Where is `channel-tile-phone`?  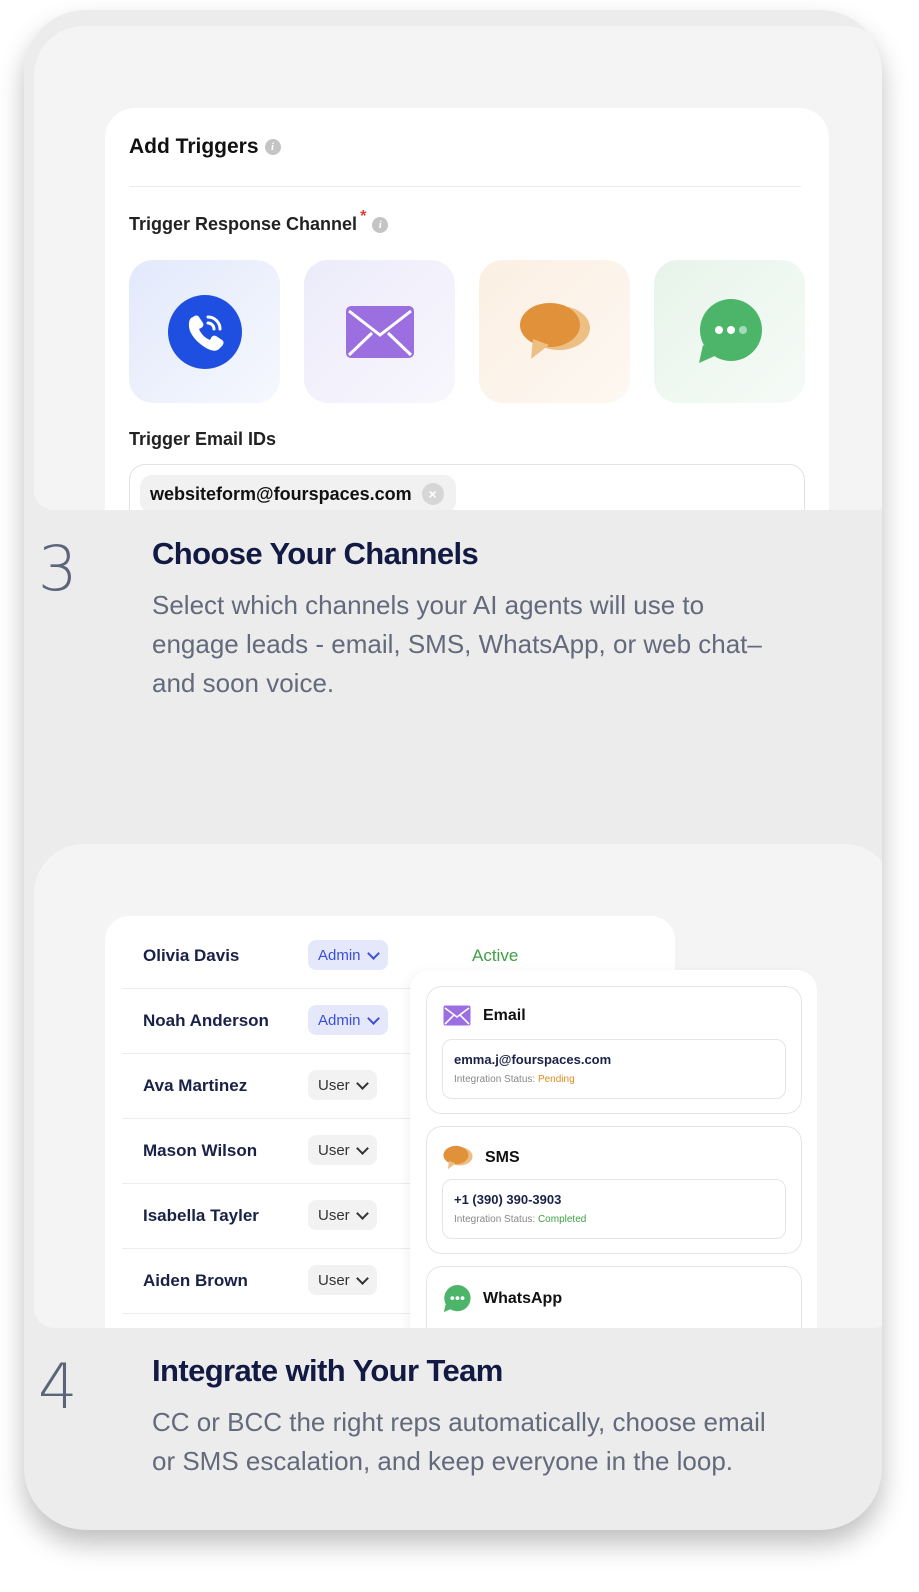
channel-tile-phone is located at coordinates (204, 331).